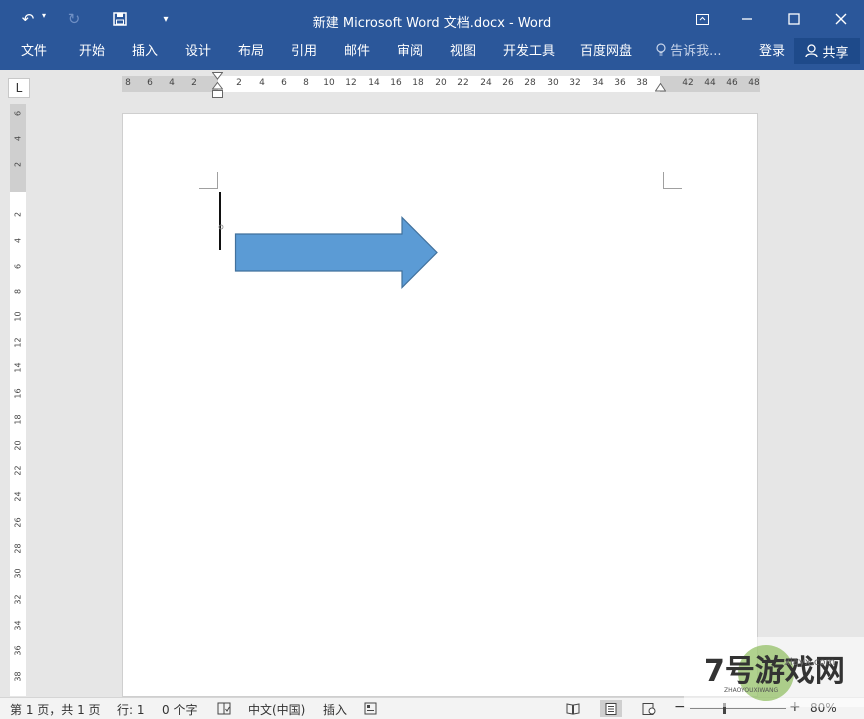 The image size is (864, 719). I want to click on ribbon-display-options-button, so click(702, 19).